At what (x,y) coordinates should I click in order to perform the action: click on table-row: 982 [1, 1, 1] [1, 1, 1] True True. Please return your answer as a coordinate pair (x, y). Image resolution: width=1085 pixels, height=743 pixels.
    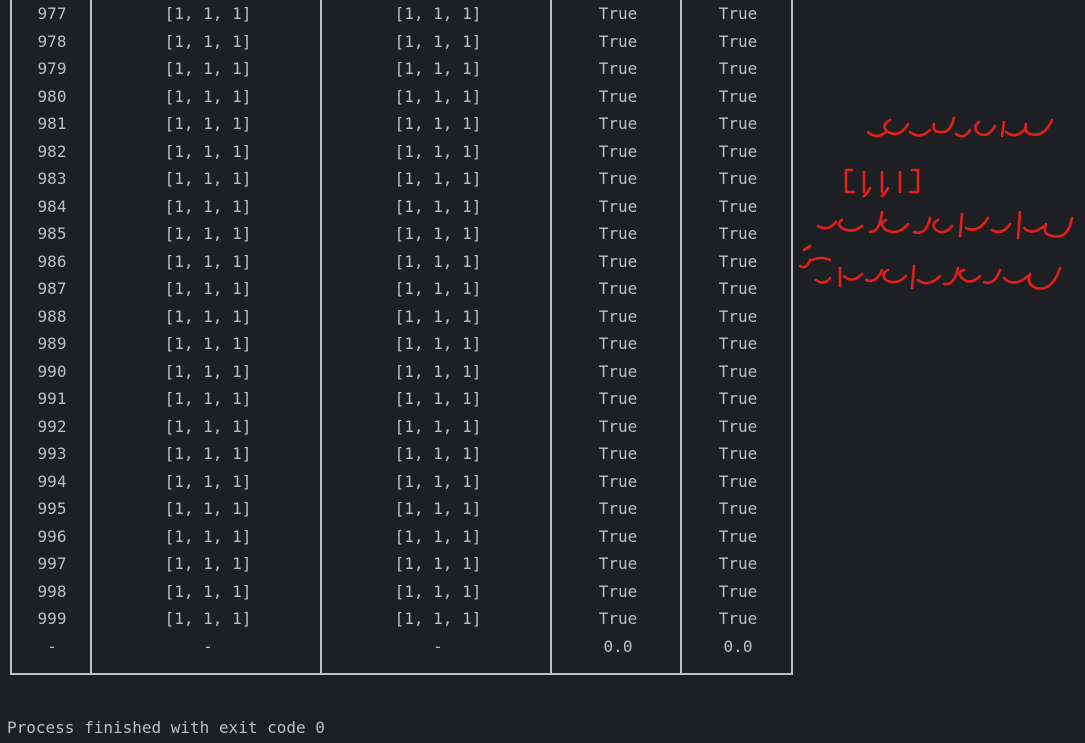
    Looking at the image, I should click on (401, 152).